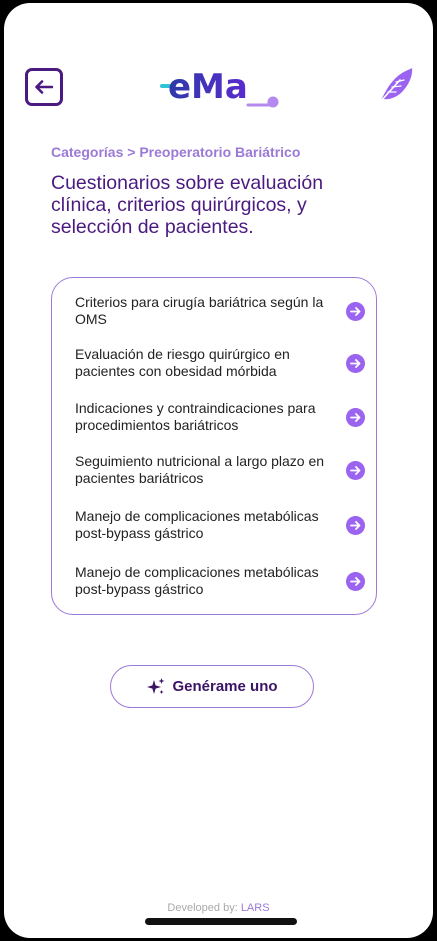  I want to click on home-indicator, so click(221, 921).